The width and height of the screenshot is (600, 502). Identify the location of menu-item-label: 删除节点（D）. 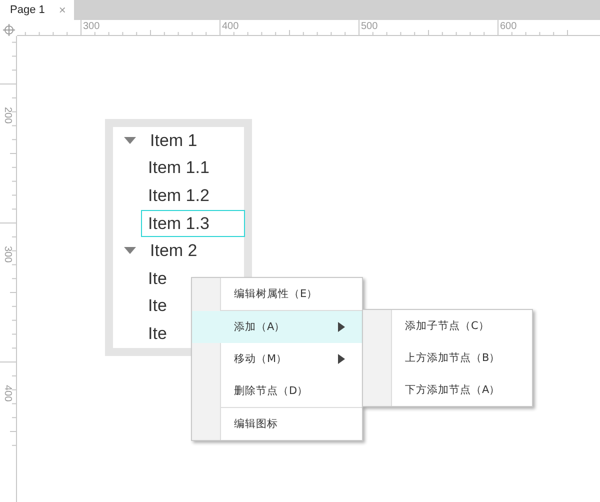
(271, 391).